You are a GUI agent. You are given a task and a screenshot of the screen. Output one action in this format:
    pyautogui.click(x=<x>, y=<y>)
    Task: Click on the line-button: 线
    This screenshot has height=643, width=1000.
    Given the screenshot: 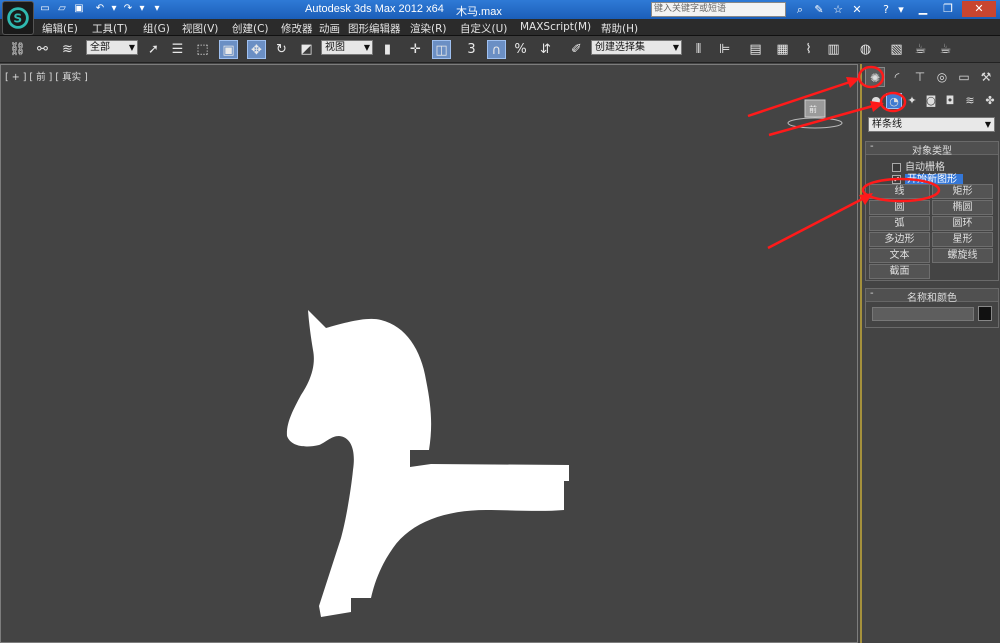 What is the action you would take?
    pyautogui.click(x=899, y=191)
    